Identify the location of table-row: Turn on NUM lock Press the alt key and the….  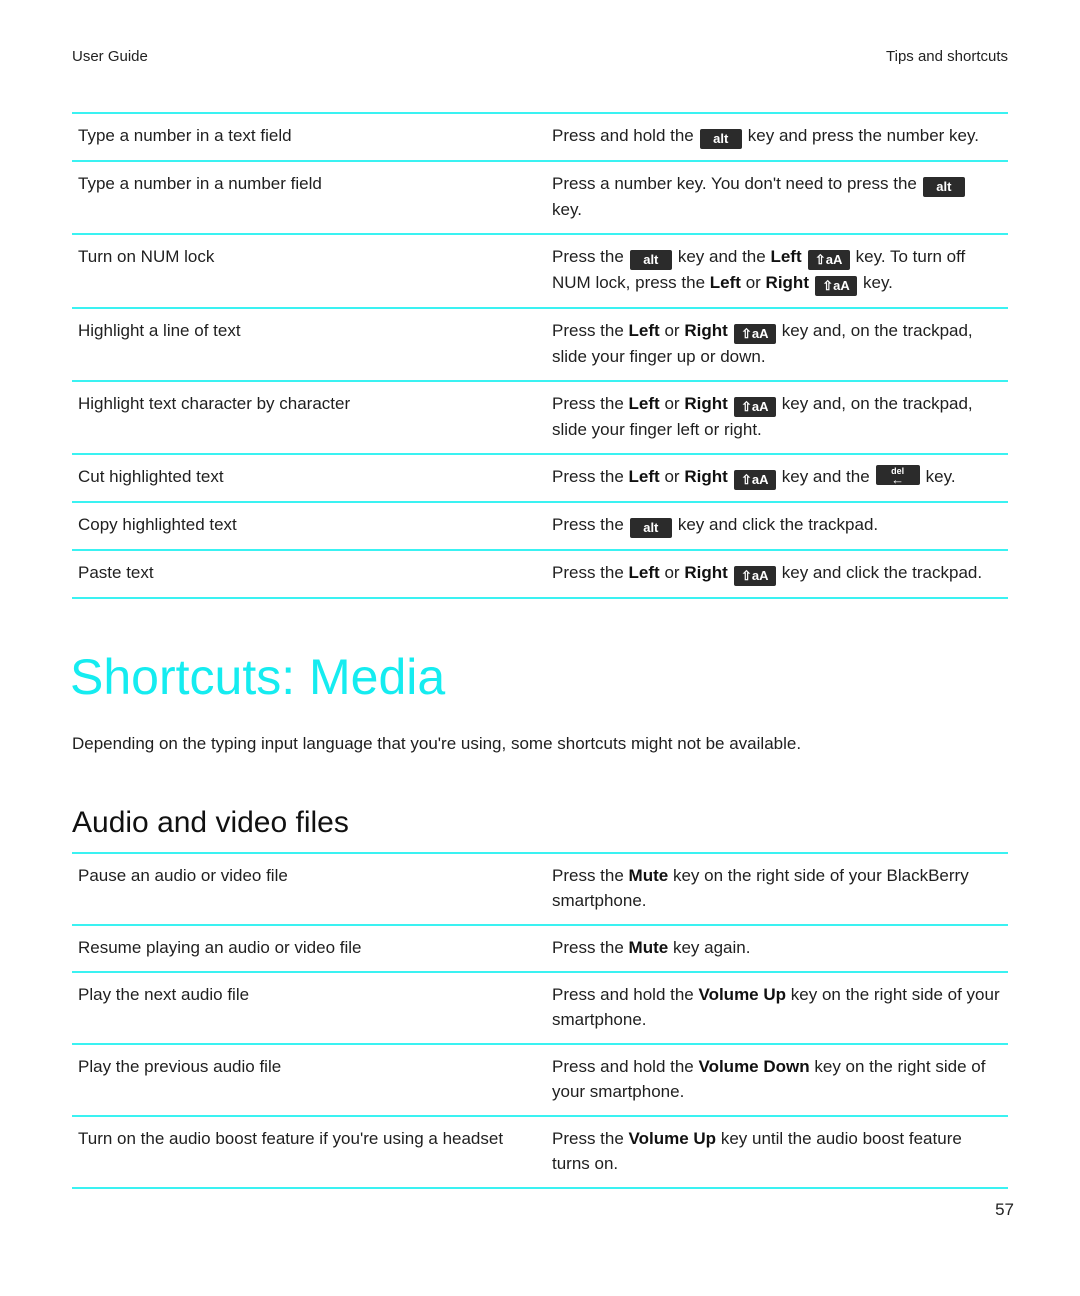
(540, 271).